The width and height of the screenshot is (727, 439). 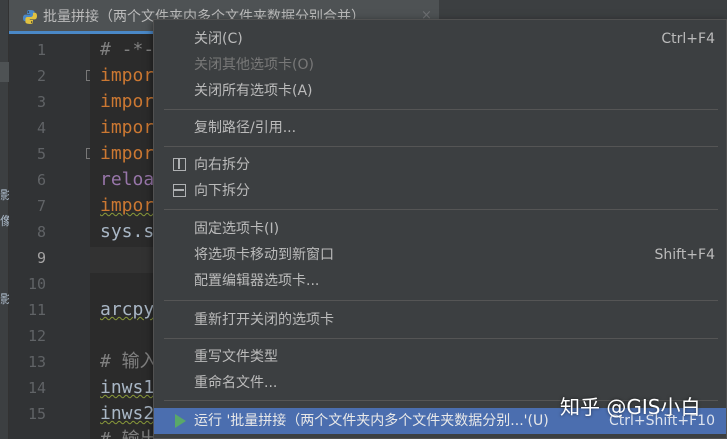 What do you see at coordinates (36, 362) in the screenshot?
I see `line-number: 13` at bounding box center [36, 362].